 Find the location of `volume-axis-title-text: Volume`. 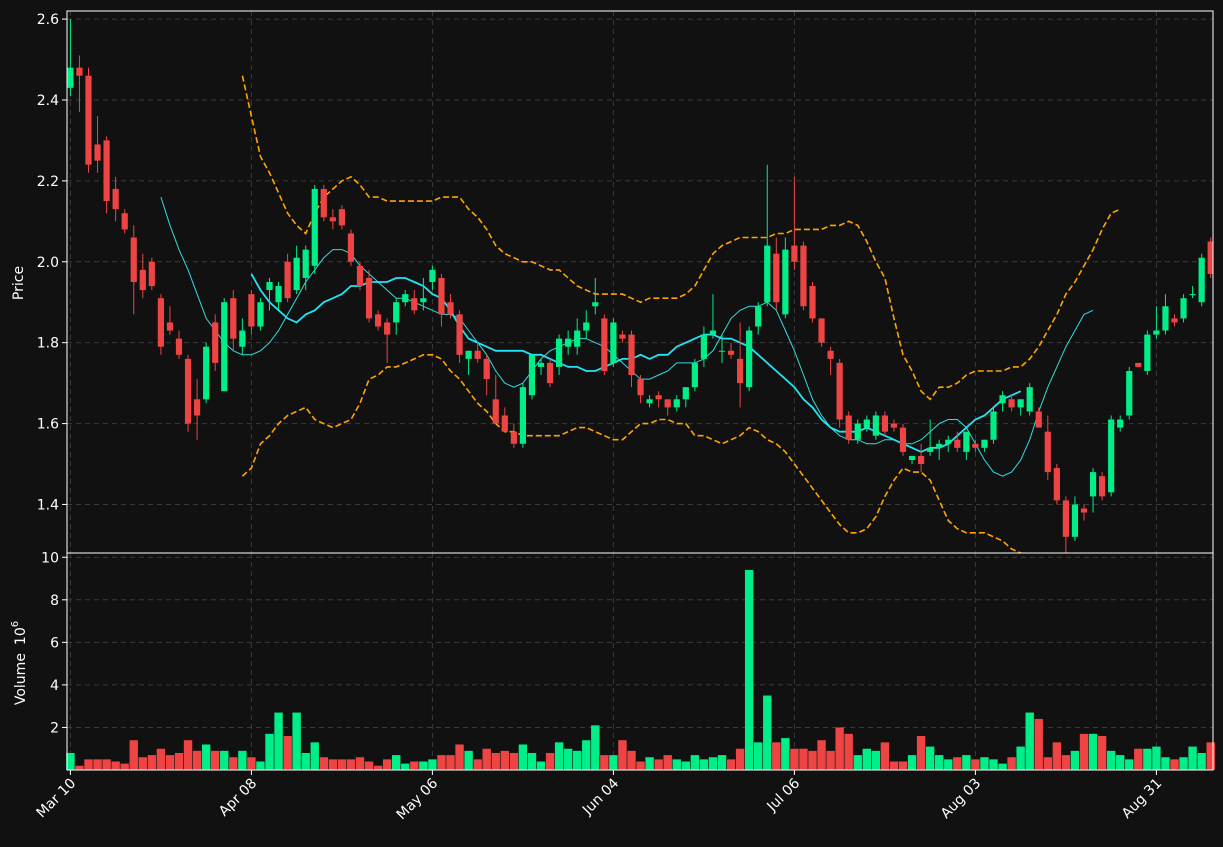

volume-axis-title-text: Volume is located at coordinates (21, 679).